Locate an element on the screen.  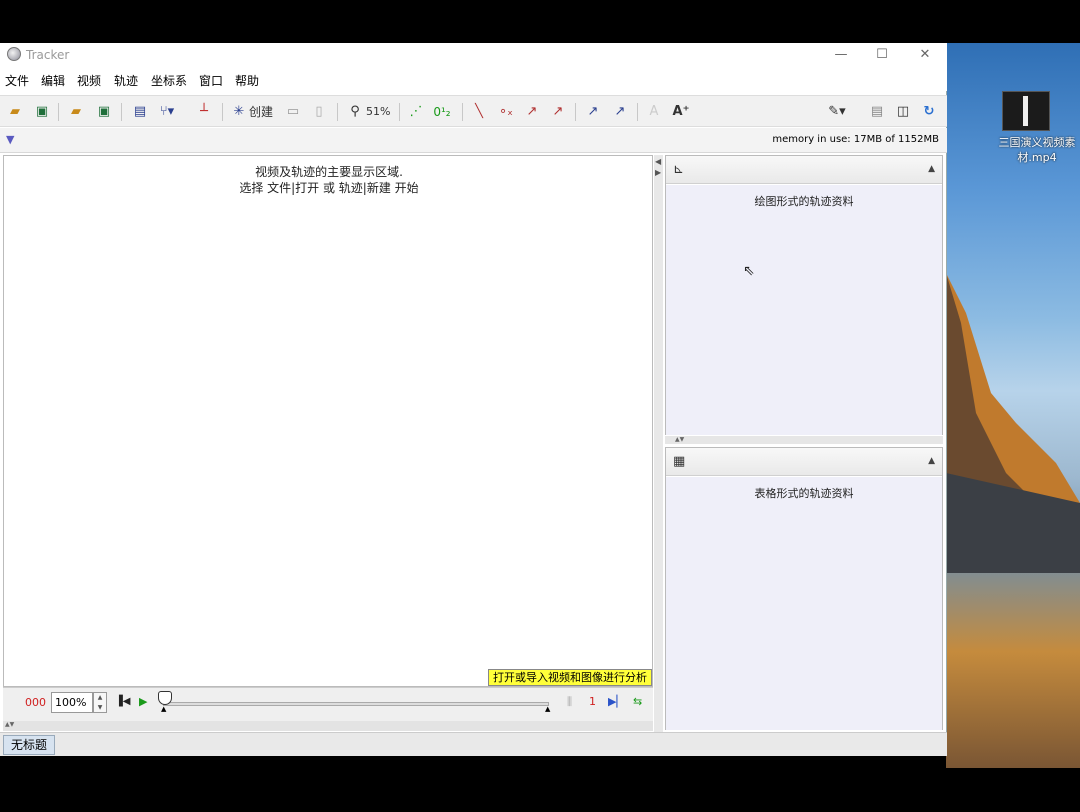
step-forward-icon: ▶▏ is located at coordinates (616, 701).